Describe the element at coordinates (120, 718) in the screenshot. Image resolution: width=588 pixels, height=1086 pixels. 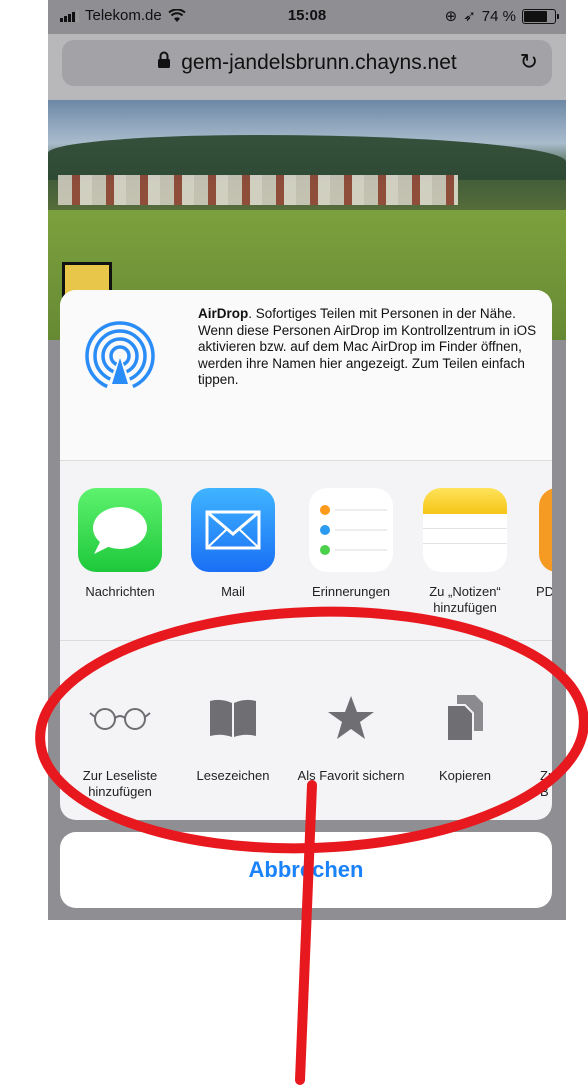
I see `glasses-icon` at that location.